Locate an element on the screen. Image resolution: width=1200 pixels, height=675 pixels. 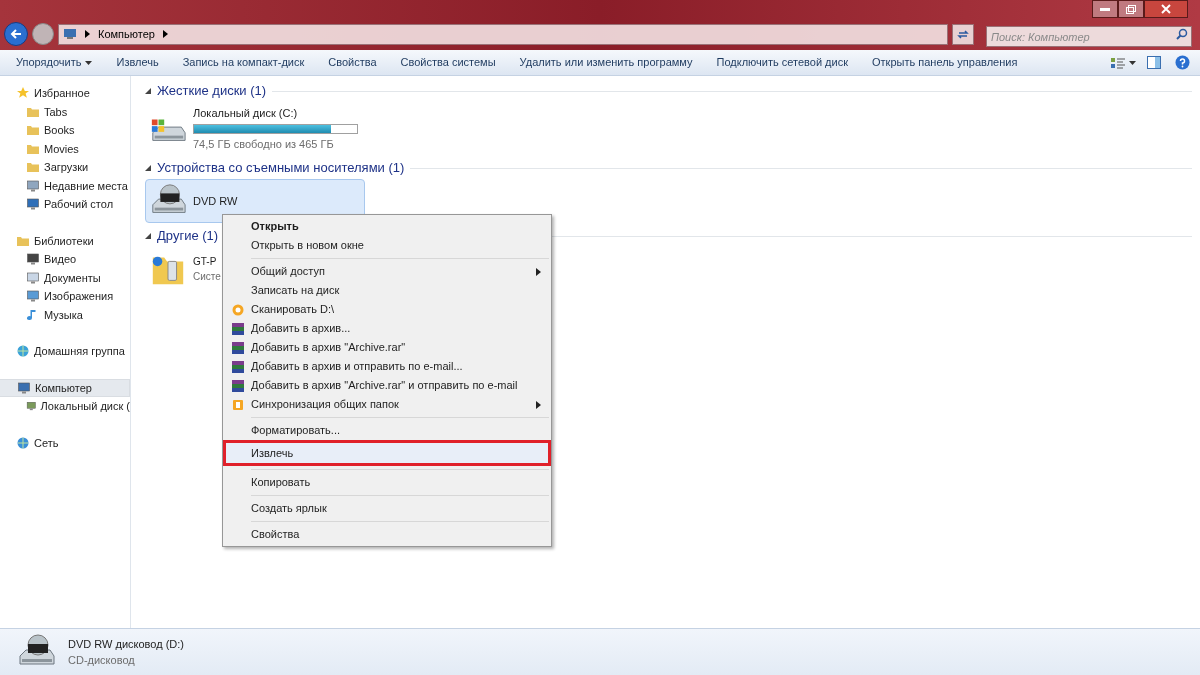
device-type: Систе is located at coordinates (207, 277).